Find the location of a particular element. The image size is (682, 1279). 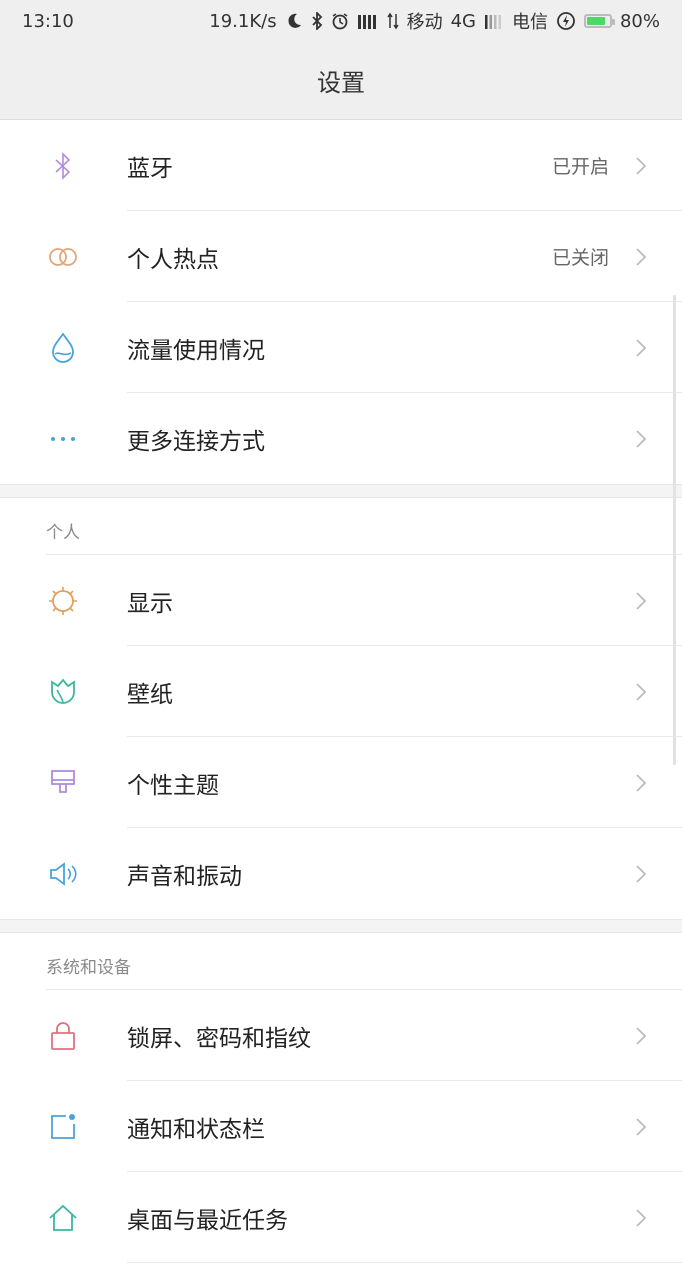

settings-item-hotspot: 个人热点 已关闭 is located at coordinates (341, 256).